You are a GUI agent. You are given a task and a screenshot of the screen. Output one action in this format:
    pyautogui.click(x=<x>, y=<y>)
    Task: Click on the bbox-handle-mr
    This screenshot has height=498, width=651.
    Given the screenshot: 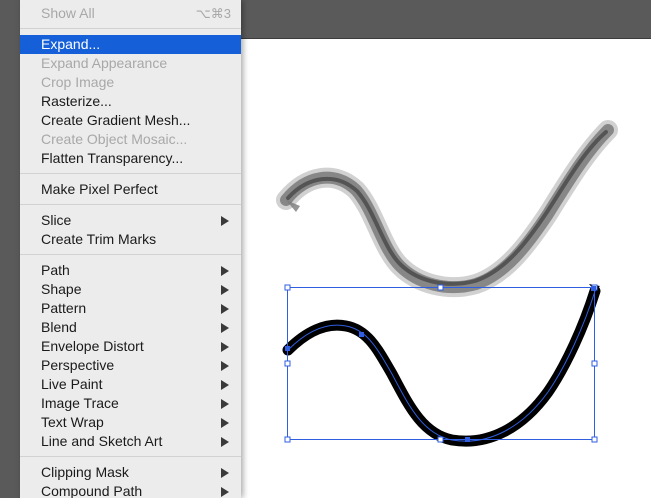 What is the action you would take?
    pyautogui.click(x=594, y=363)
    